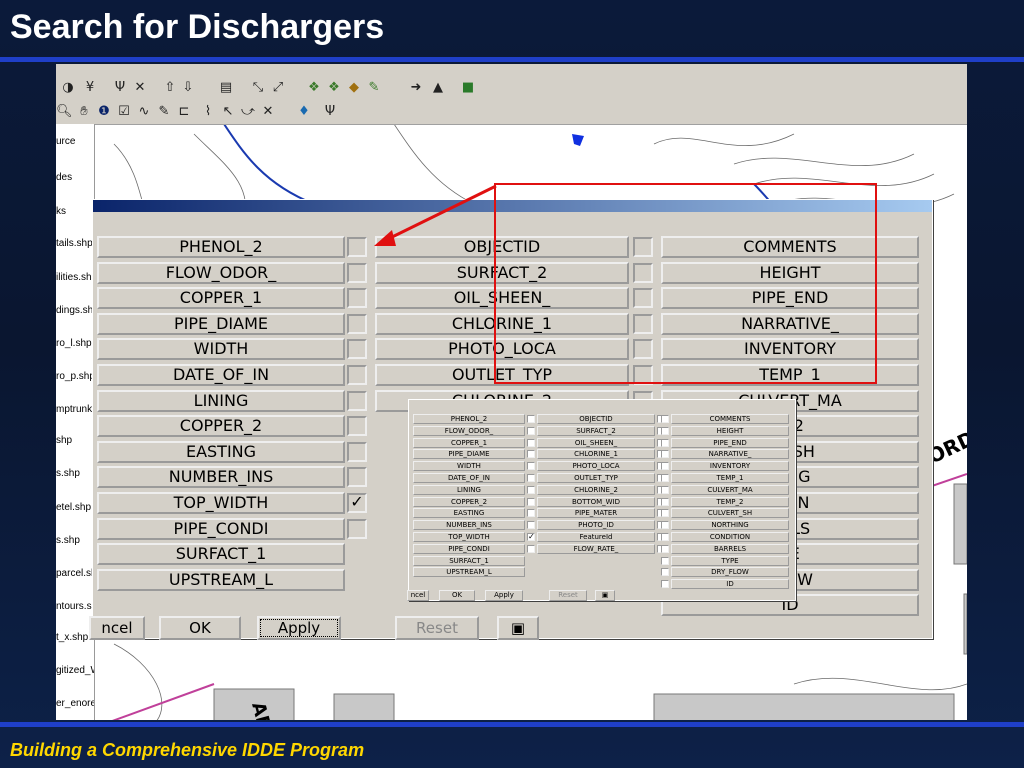 This screenshot has width=1024, height=768. What do you see at coordinates (518, 628) in the screenshot?
I see `help-button: ▣` at bounding box center [518, 628].